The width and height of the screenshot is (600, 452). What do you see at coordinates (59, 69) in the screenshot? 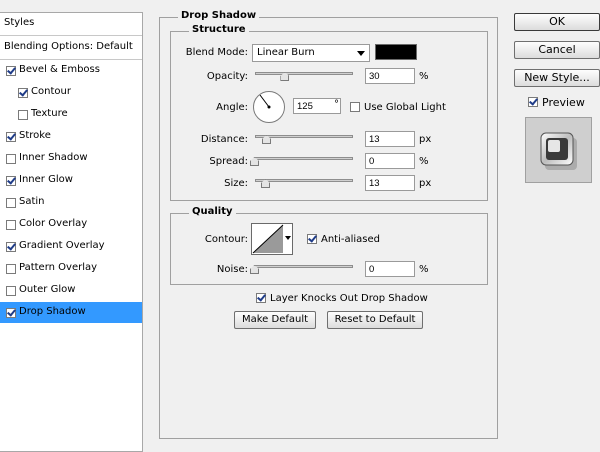
I see `style-item-label: Bevel & Emboss` at bounding box center [59, 69].